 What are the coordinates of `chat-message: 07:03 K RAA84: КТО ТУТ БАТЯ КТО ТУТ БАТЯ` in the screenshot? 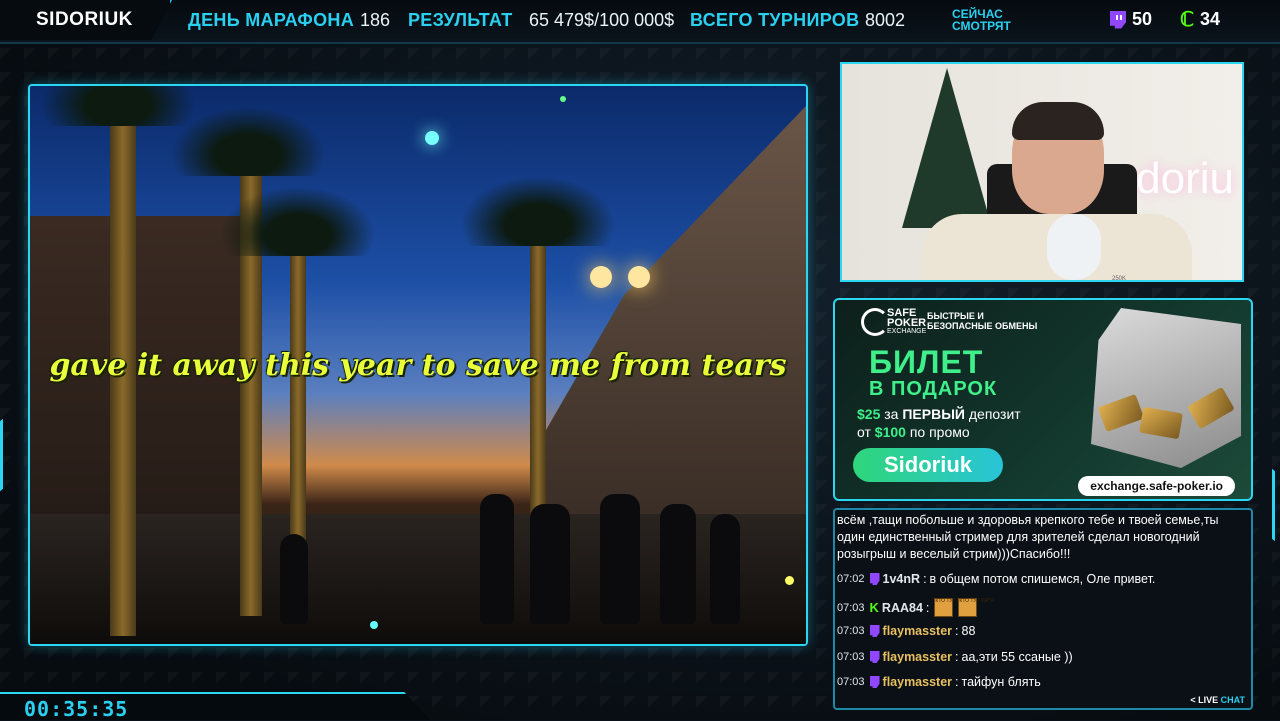 It's located at (915, 607).